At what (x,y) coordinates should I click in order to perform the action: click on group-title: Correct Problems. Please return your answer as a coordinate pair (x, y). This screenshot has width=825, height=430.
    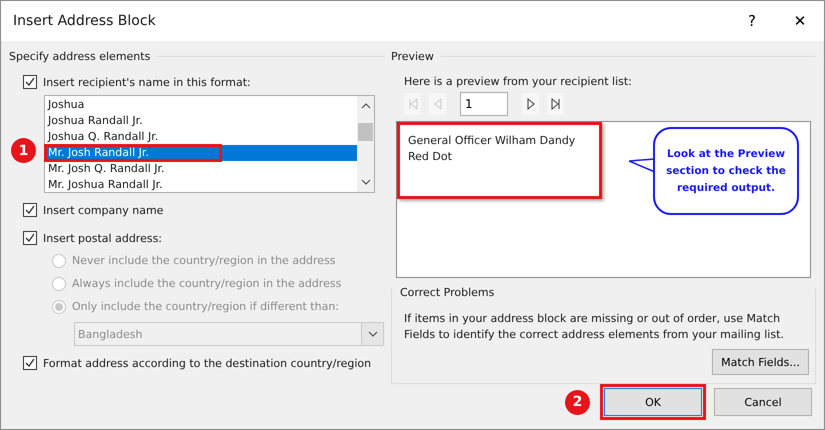
    Looking at the image, I should click on (448, 292).